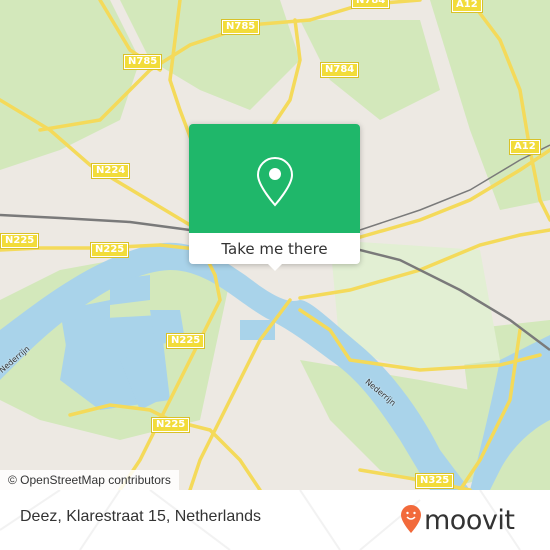 This screenshot has height=550, width=550. I want to click on moovit-wordmark: moovit, so click(469, 520).